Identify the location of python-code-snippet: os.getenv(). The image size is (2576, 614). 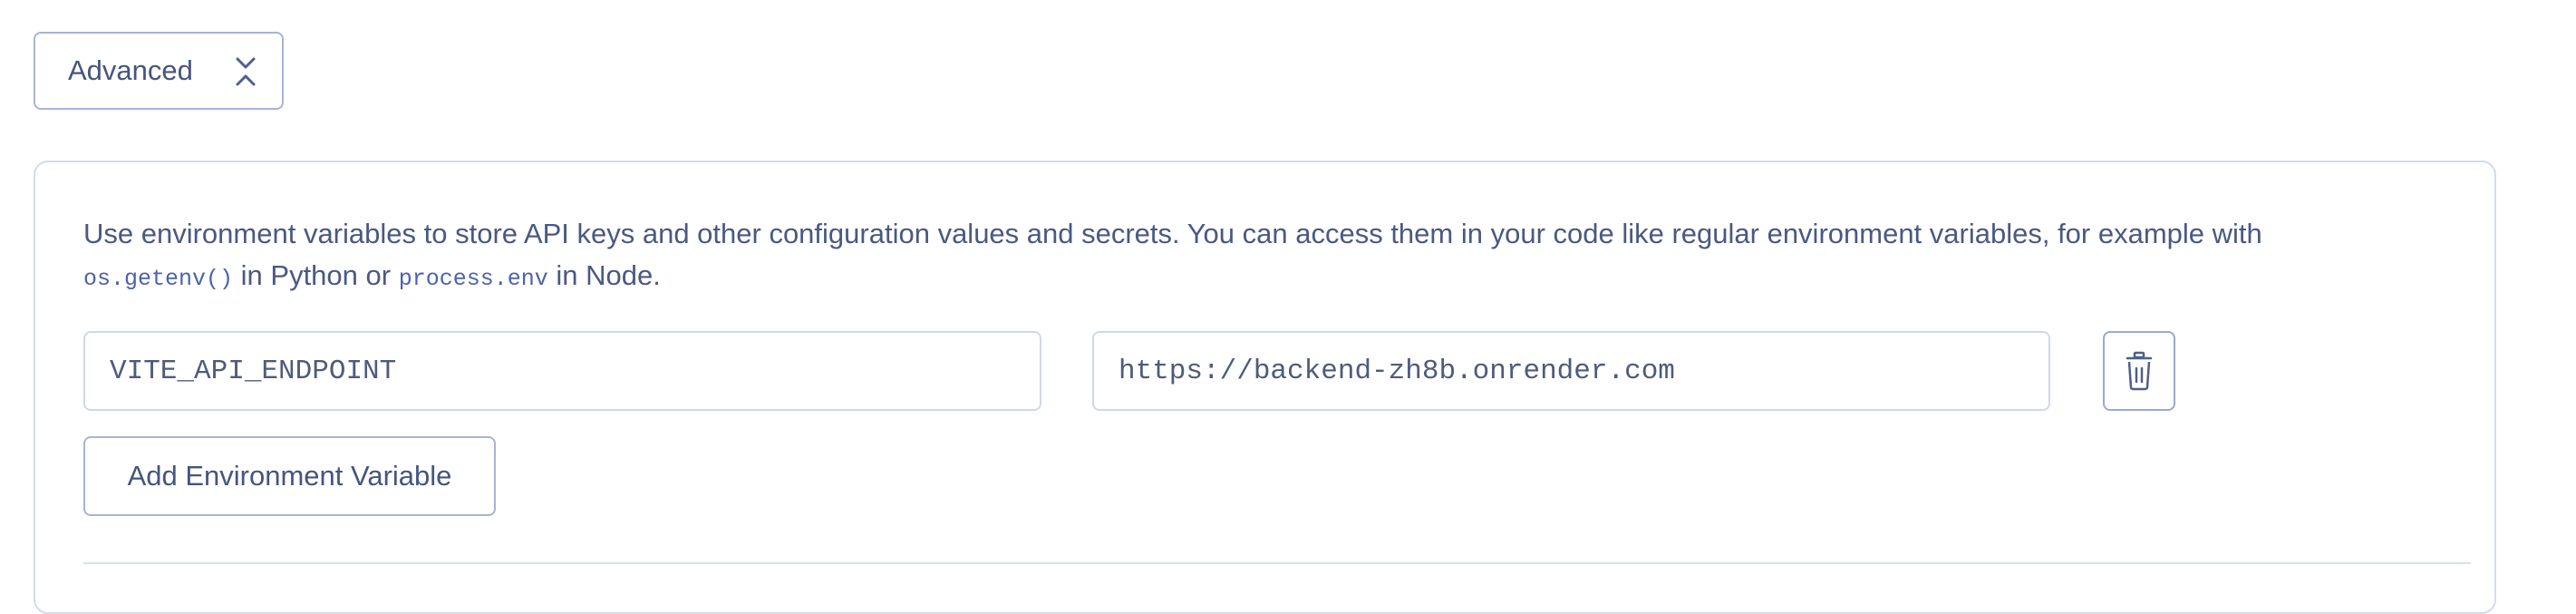
(158, 279).